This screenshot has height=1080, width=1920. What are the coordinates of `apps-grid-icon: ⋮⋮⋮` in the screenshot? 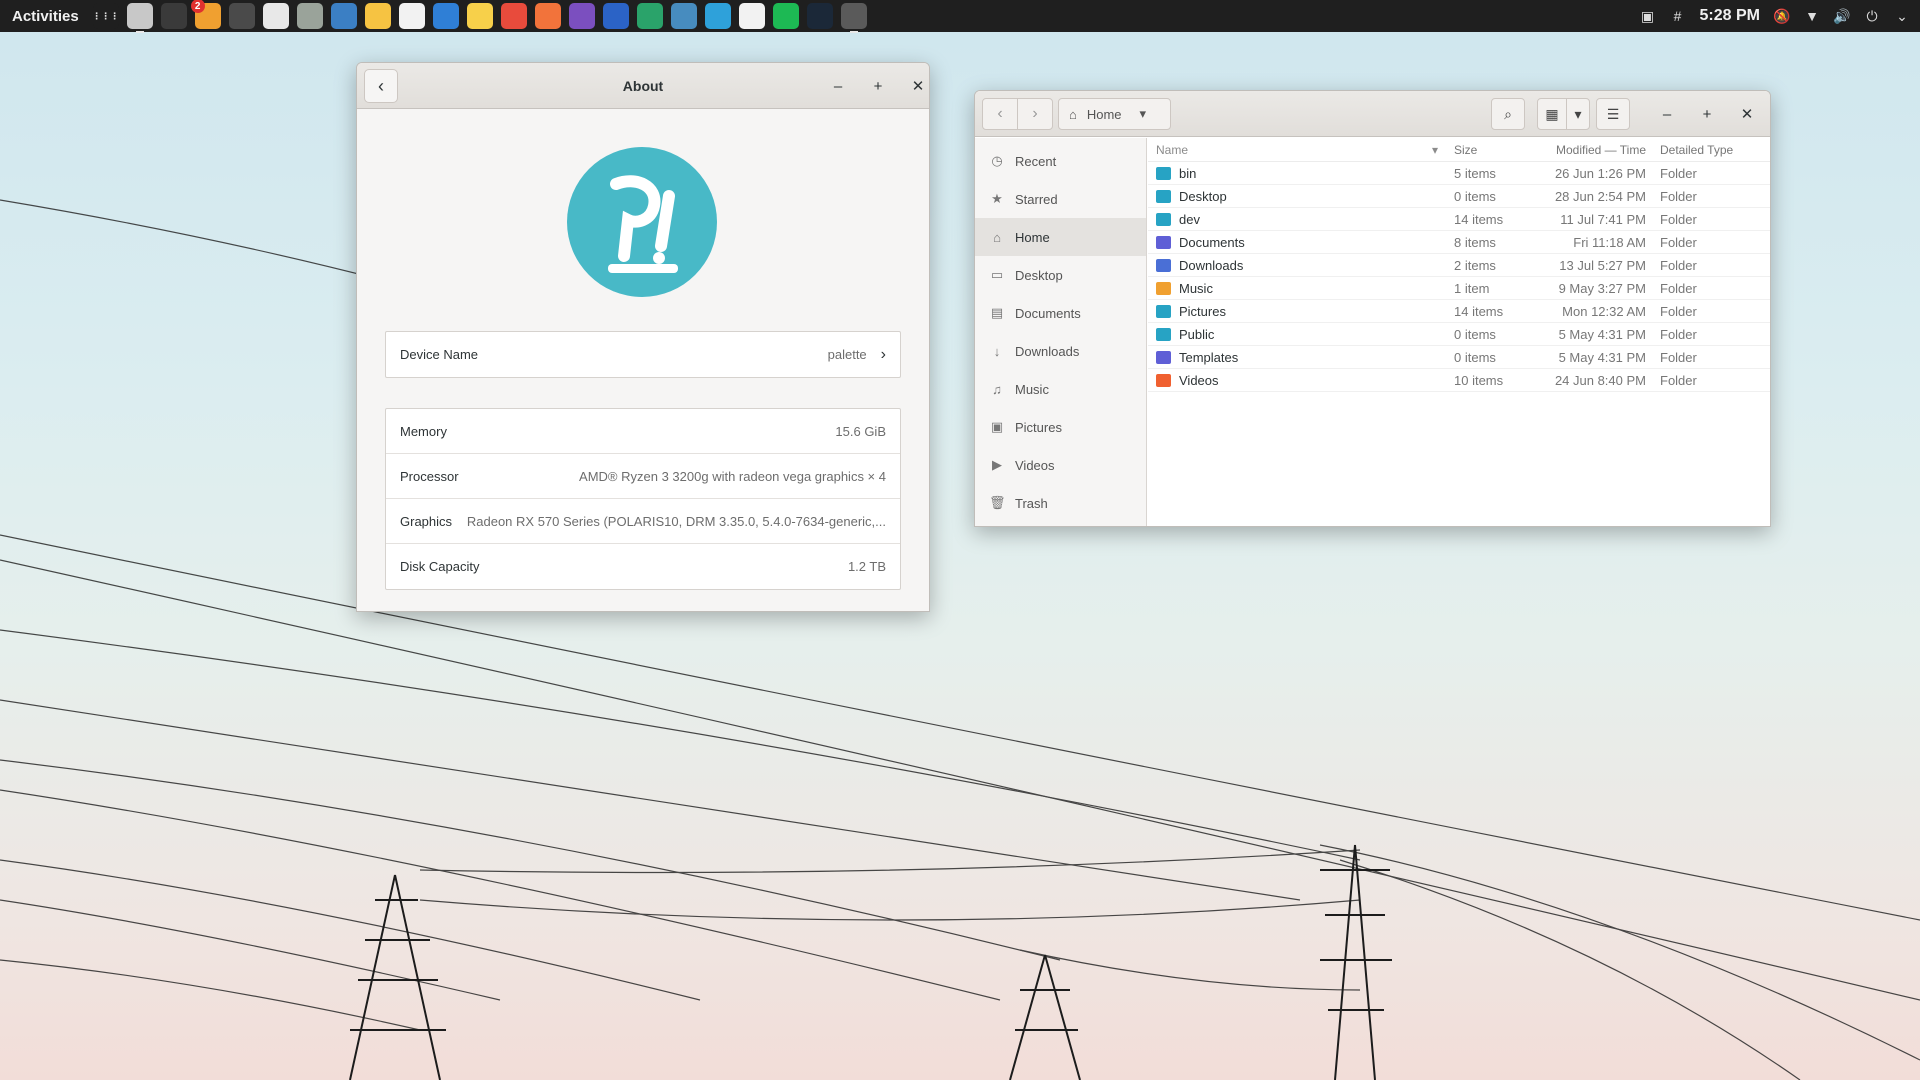 It's located at (105, 16).